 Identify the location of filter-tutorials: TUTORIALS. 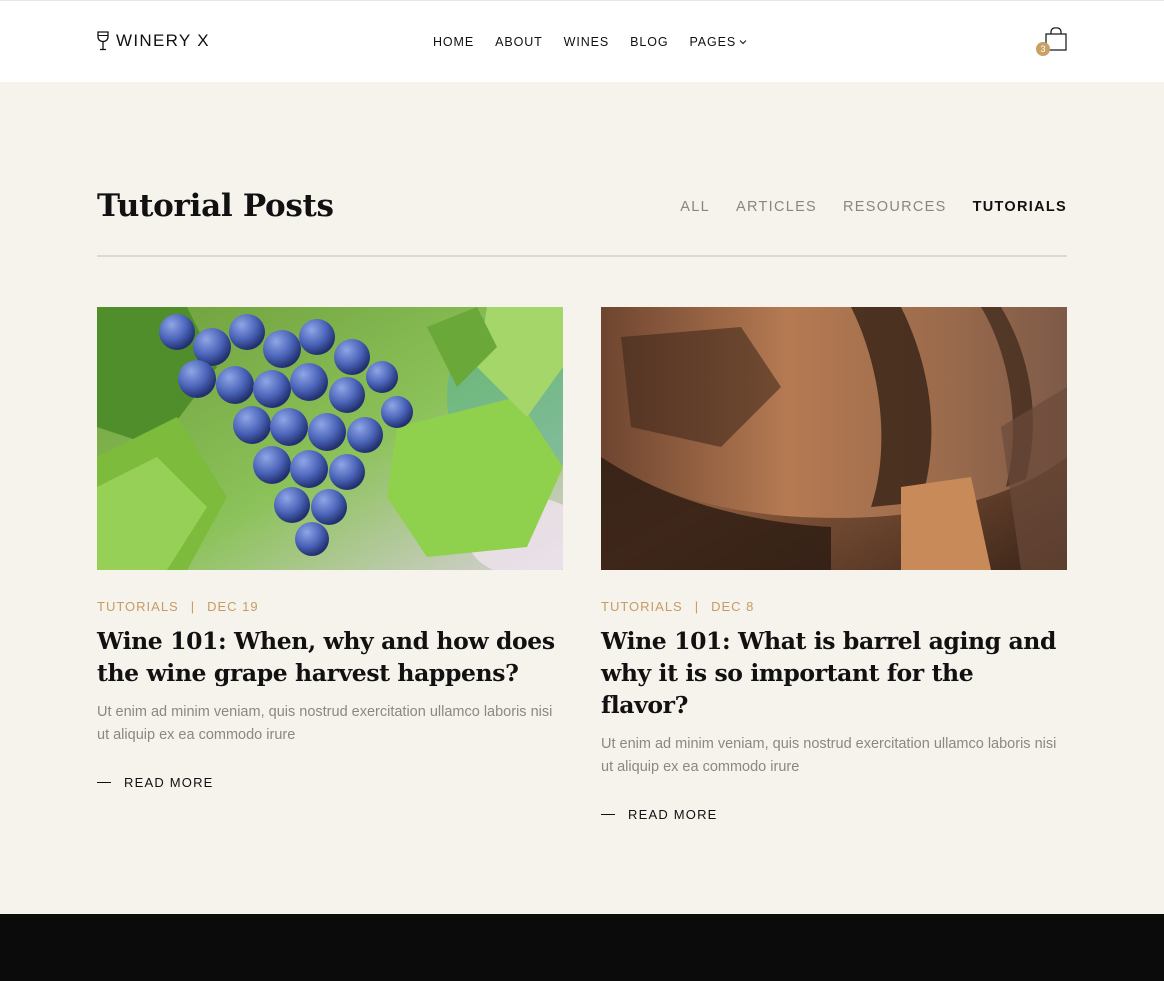
(1020, 207).